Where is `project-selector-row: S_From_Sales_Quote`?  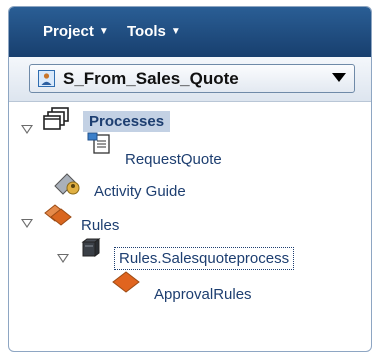 project-selector-row: S_From_Sales_Quote is located at coordinates (190, 79).